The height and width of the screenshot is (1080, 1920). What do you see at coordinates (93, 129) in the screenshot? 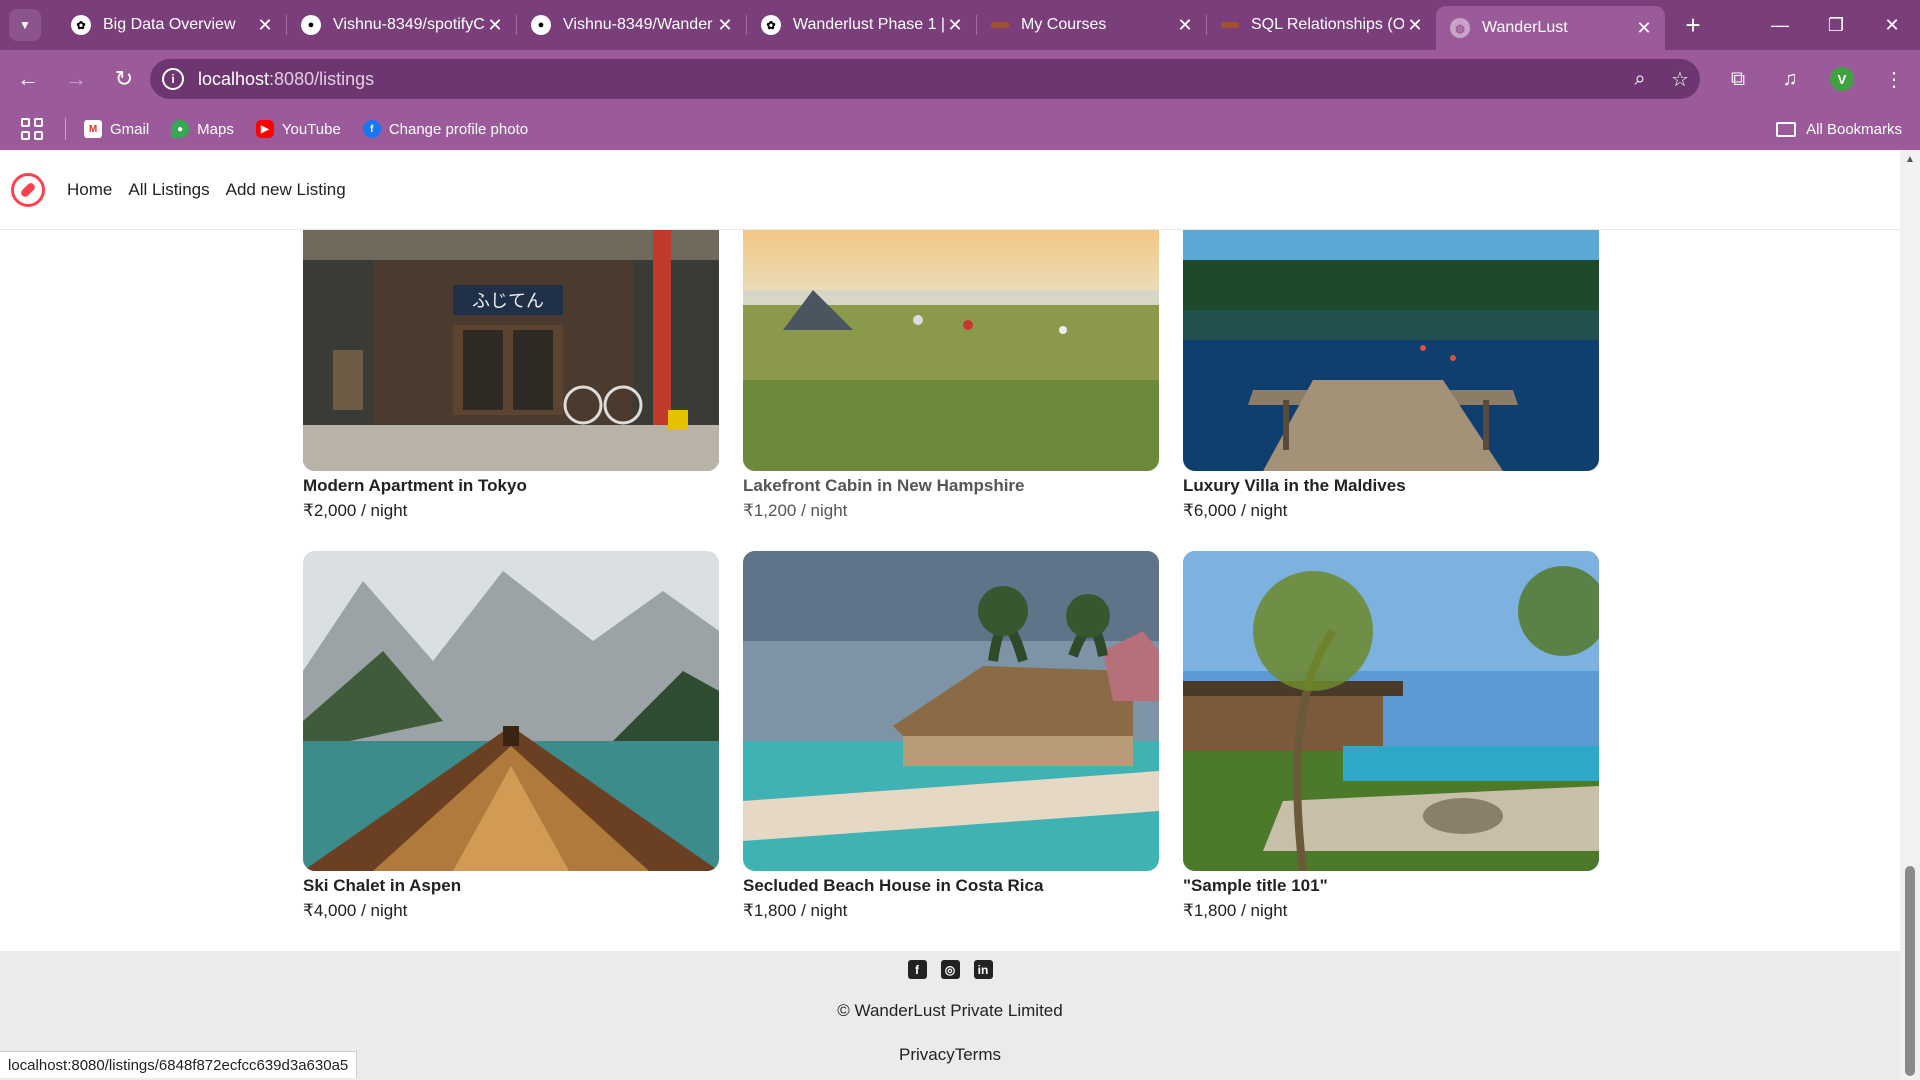
I see `gmail-icon: M` at bounding box center [93, 129].